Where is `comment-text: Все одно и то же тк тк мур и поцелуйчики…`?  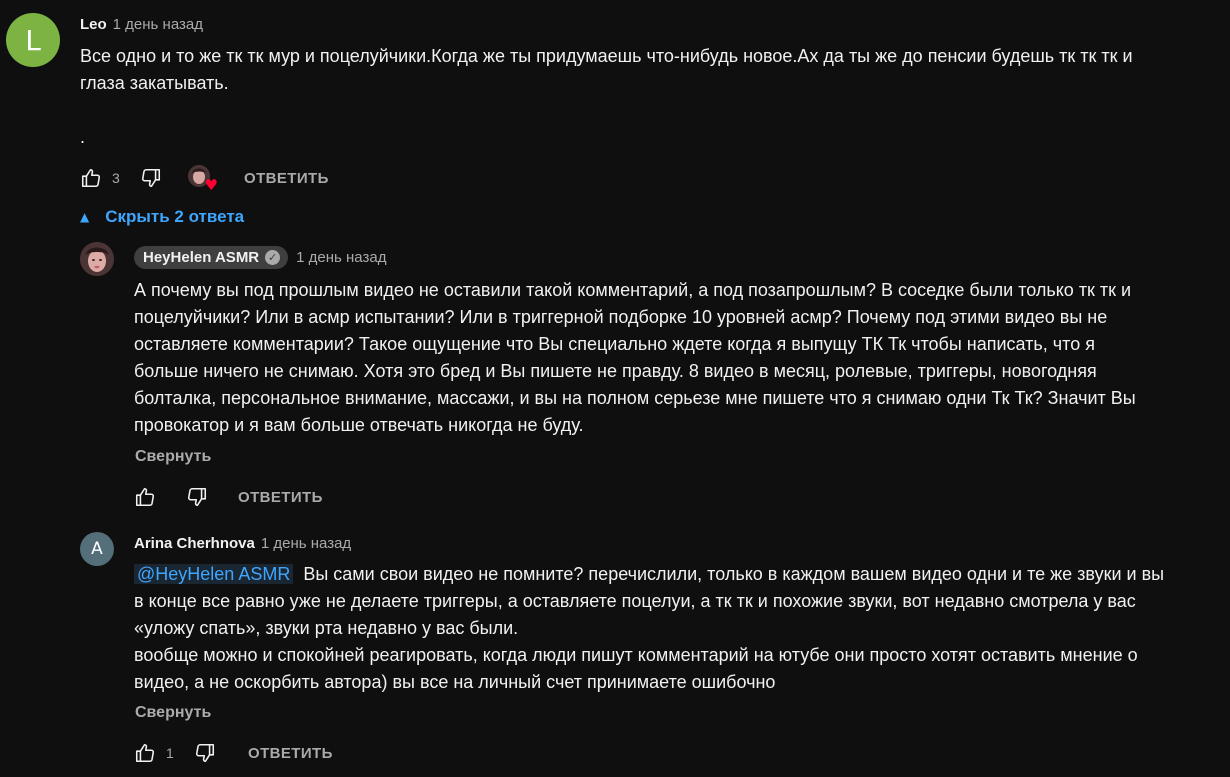
comment-text: Все одно и то же тк тк мур и поцелуйчики… is located at coordinates (606, 96).